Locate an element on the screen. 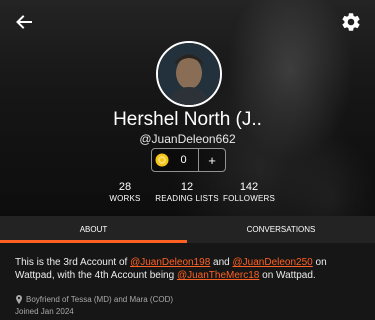  active-tab-indicator is located at coordinates (93, 241).